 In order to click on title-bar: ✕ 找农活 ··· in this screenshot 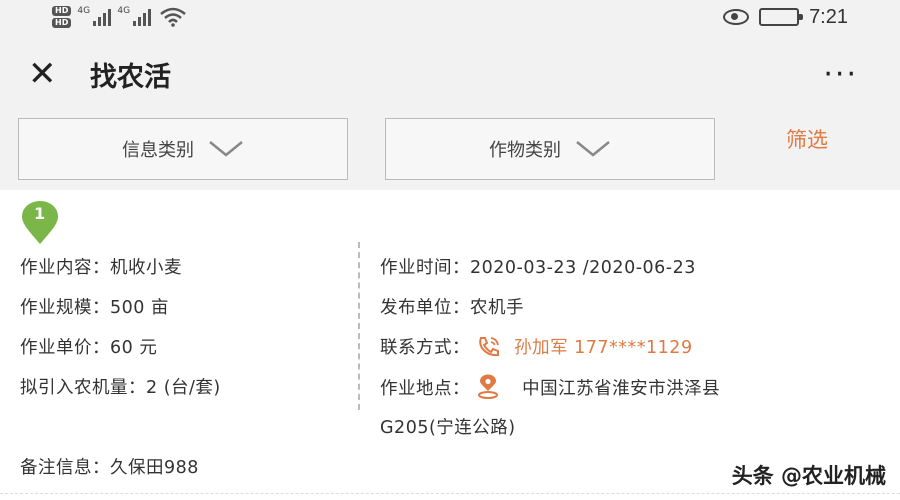, I will do `click(450, 74)`.